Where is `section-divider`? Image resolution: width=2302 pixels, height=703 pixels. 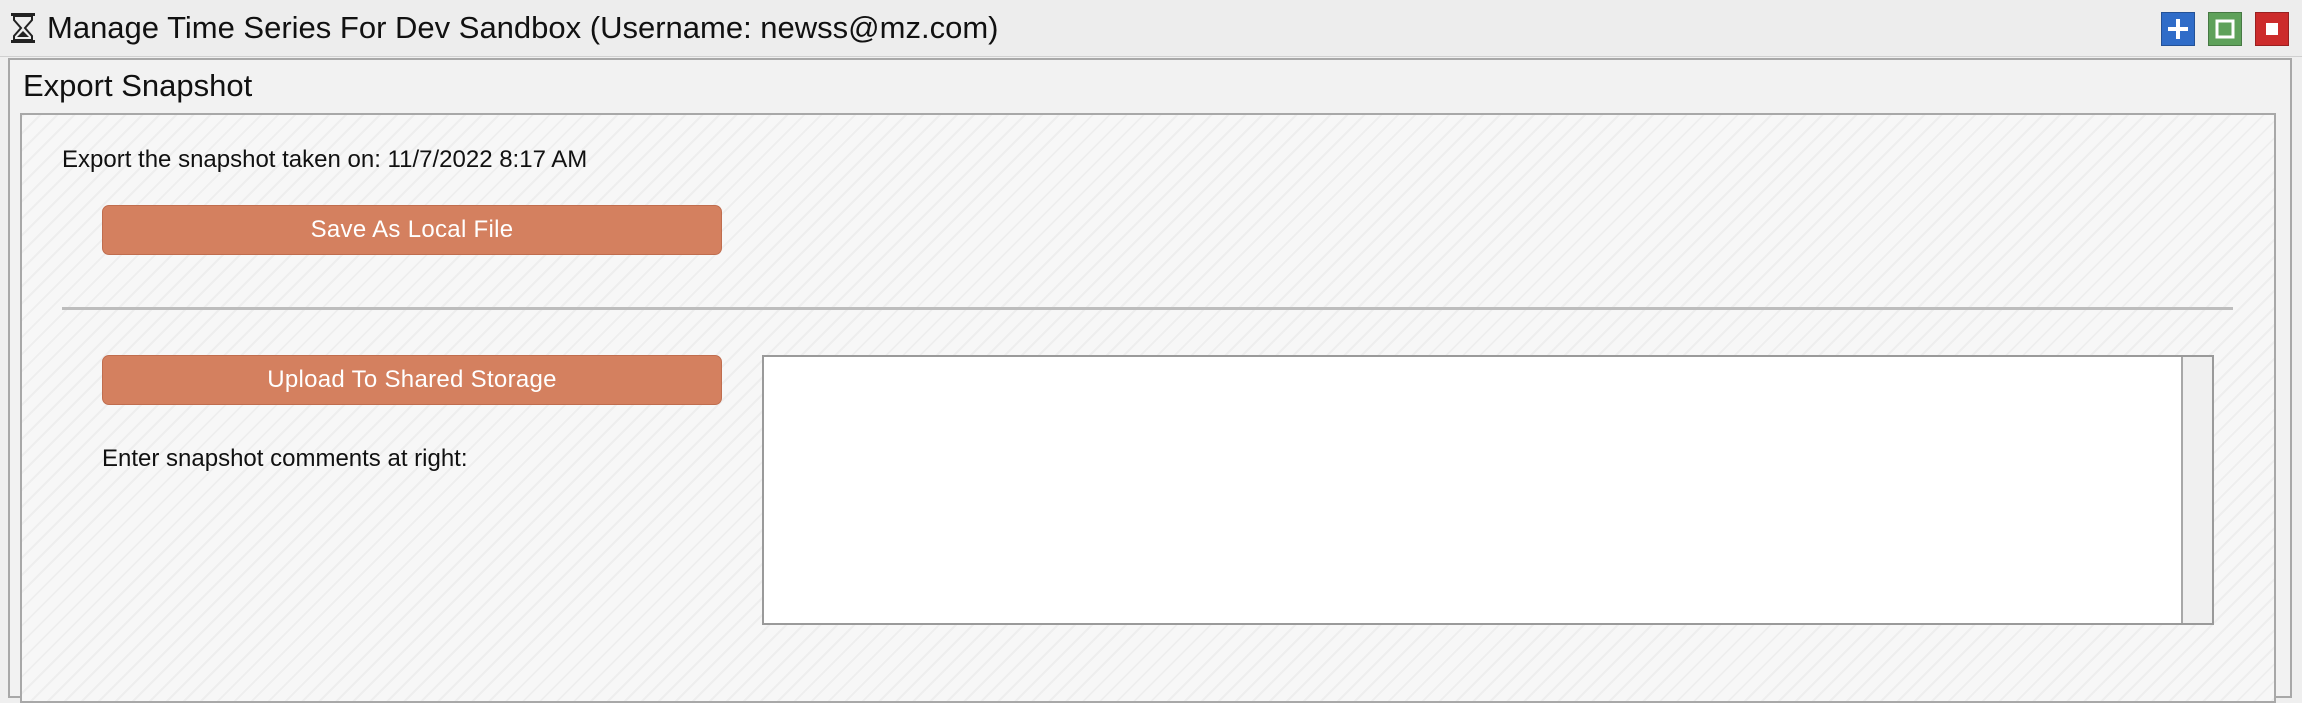
section-divider is located at coordinates (1147, 308).